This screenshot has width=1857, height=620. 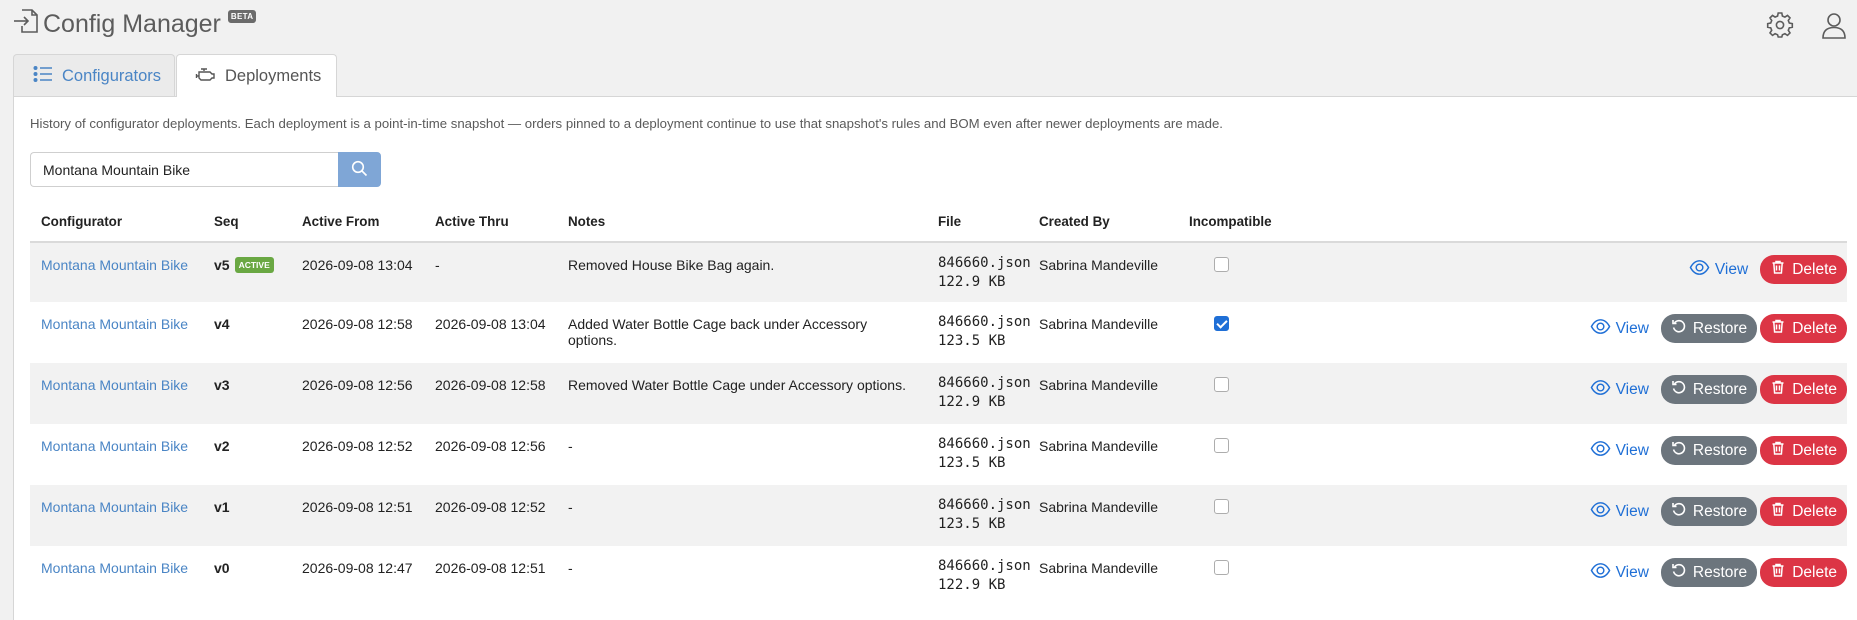 I want to click on tab-deployments: Deployments, so click(x=256, y=75).